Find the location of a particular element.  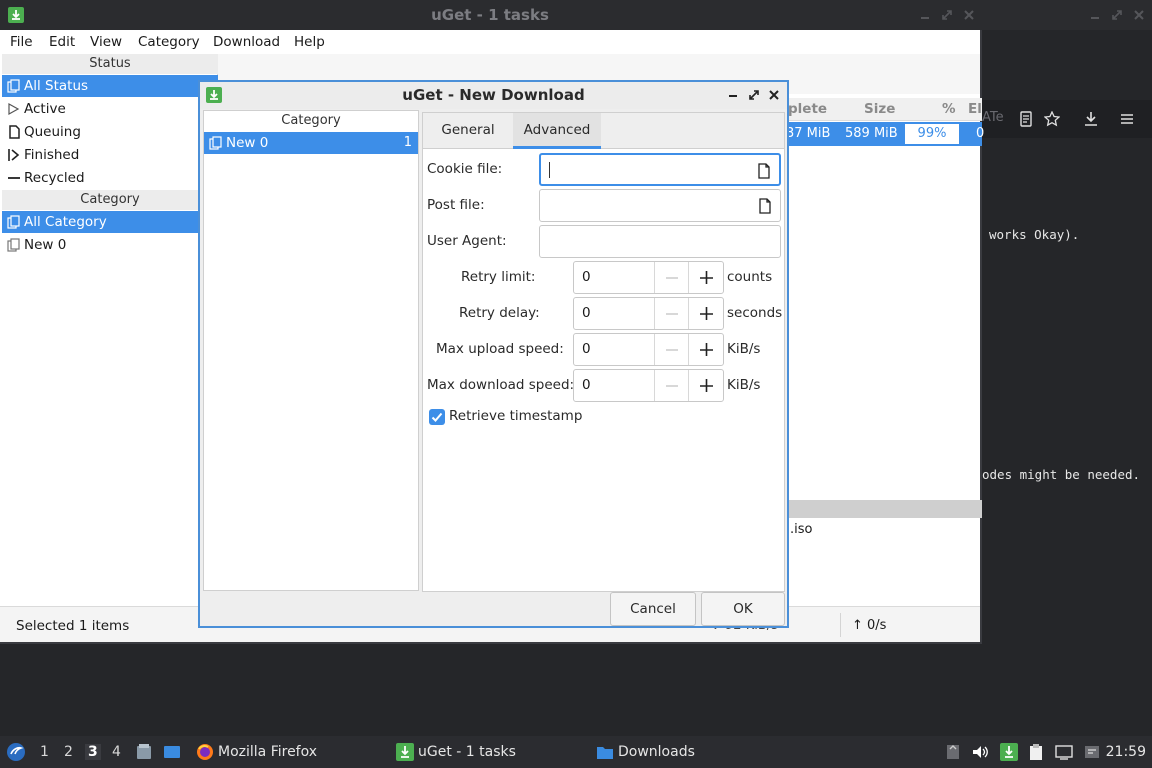

uget-tray-icon is located at coordinates (1009, 752).